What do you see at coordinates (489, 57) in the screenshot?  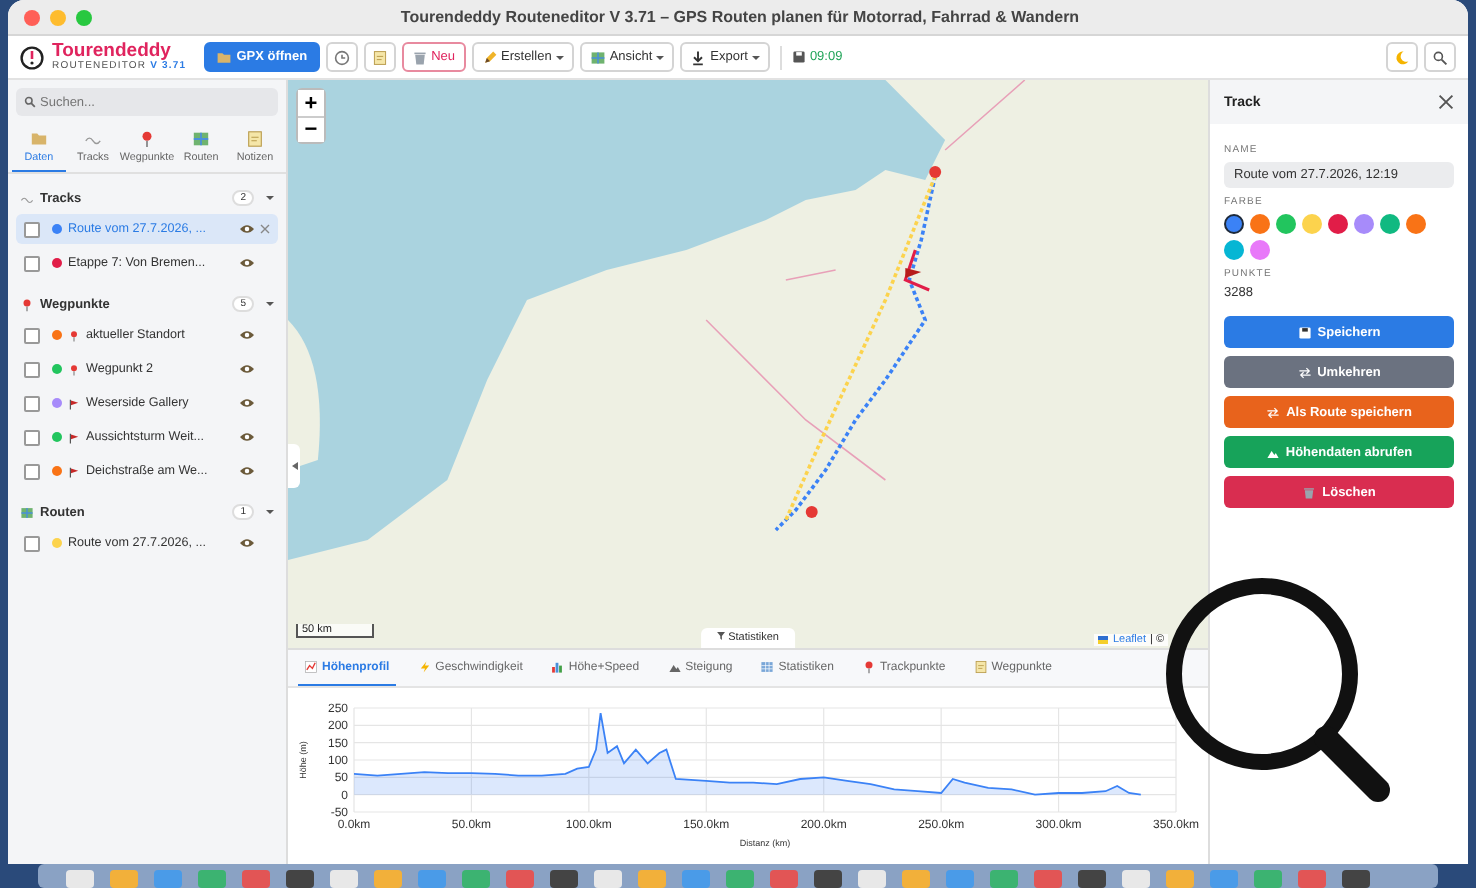 I see `pencil-icon` at bounding box center [489, 57].